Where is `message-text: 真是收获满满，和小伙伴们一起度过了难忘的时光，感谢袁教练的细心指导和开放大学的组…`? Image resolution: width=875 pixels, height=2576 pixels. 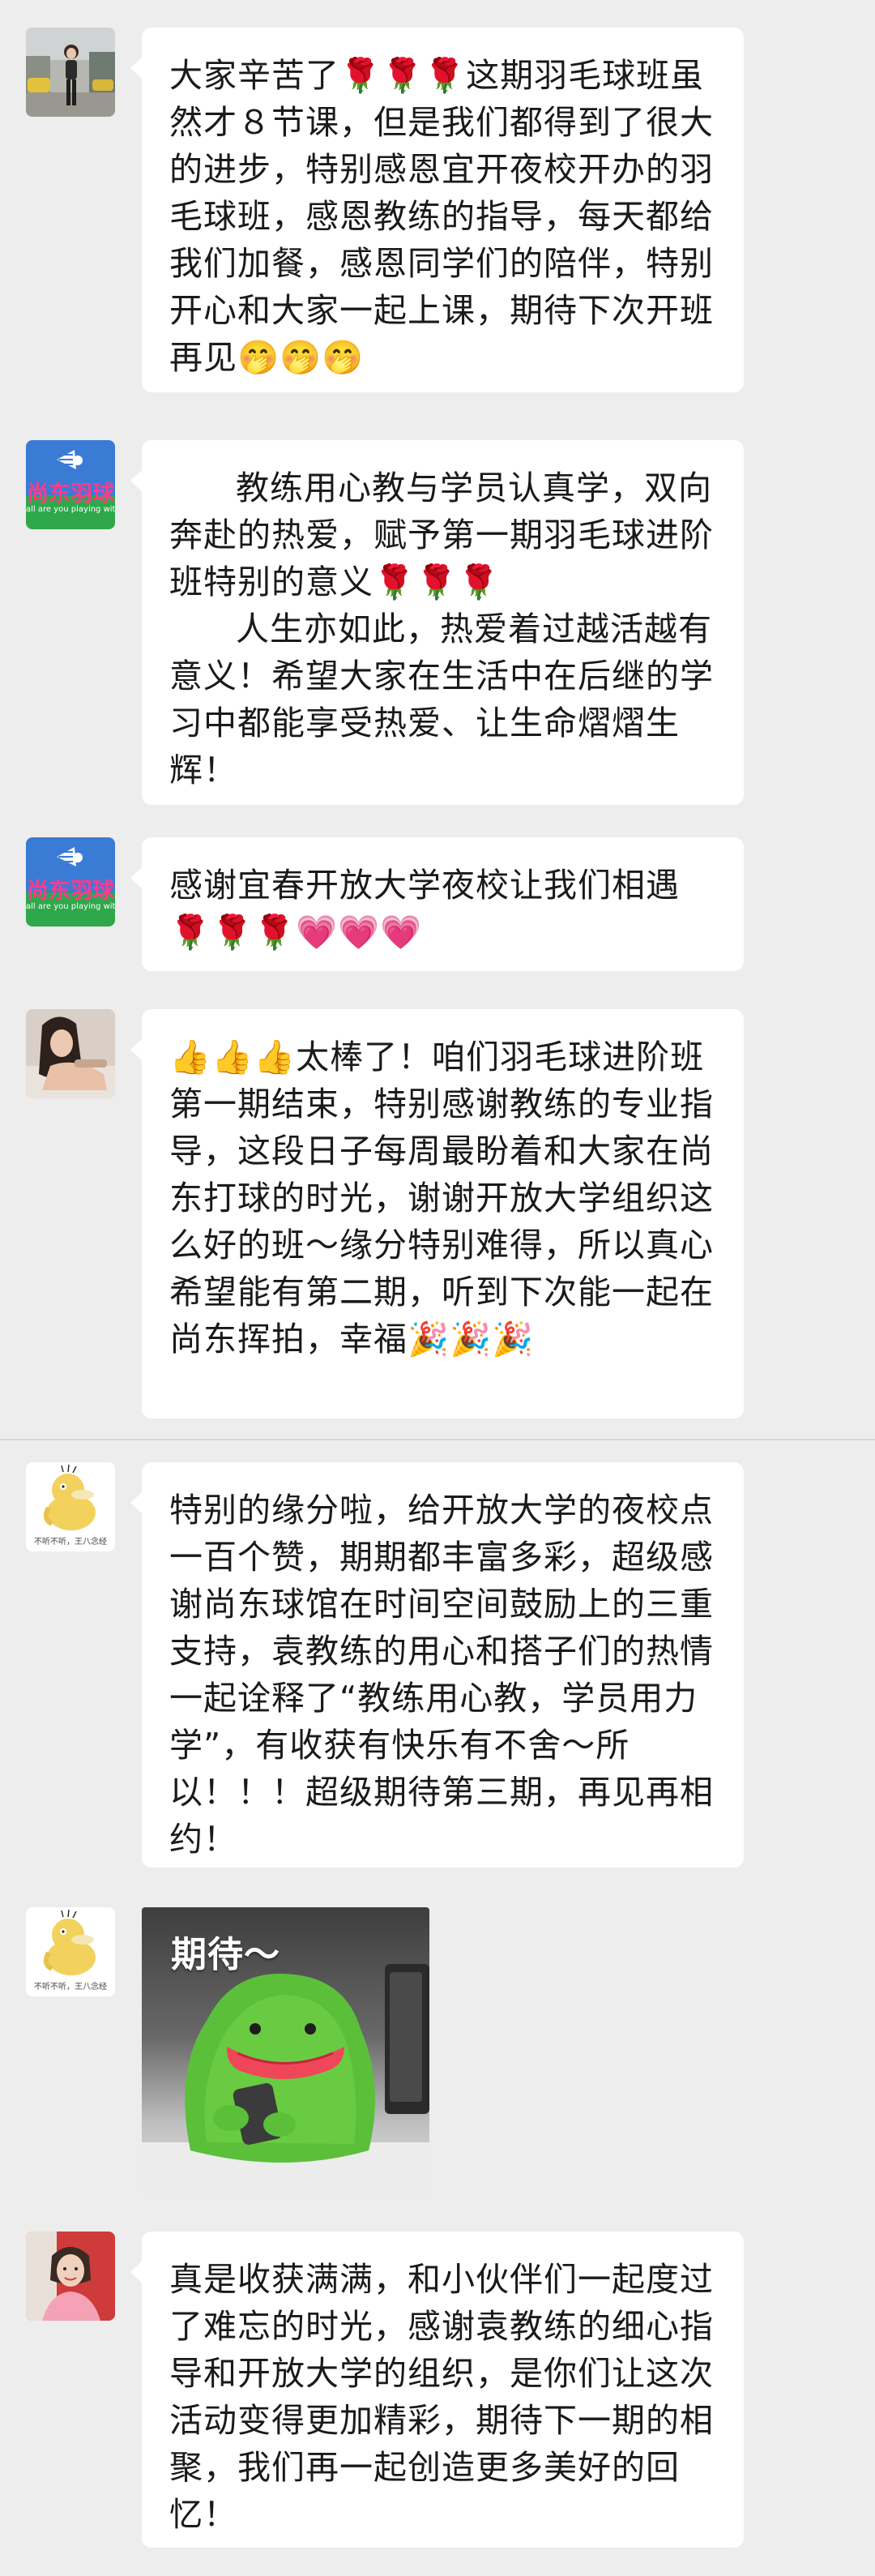 message-text: 真是收获满满，和小伙伴们一起度过了难忘的时光，感谢袁教练的细心指导和开放大学的组… is located at coordinates (441, 2397).